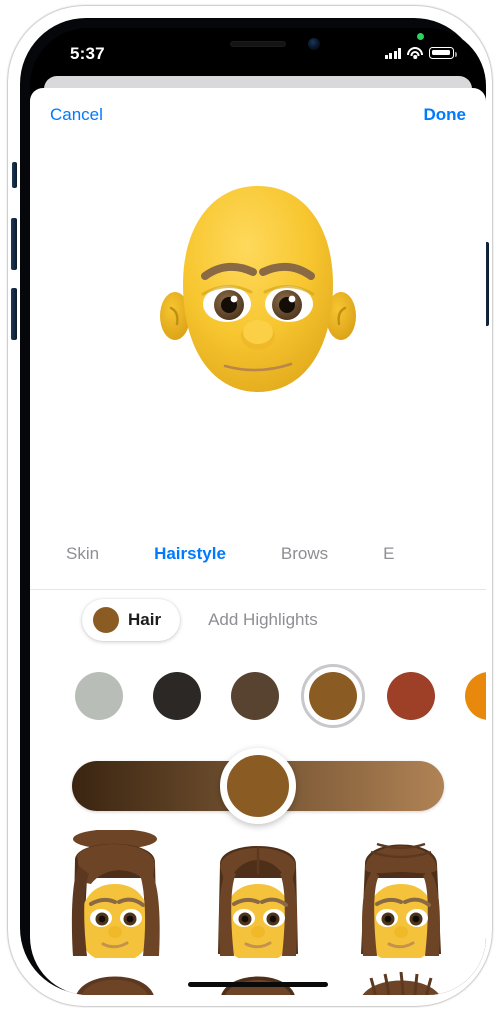 This screenshot has height=1011, width=500. What do you see at coordinates (258, 116) in the screenshot?
I see `sheet-navigation-bar: Cancel Done` at bounding box center [258, 116].